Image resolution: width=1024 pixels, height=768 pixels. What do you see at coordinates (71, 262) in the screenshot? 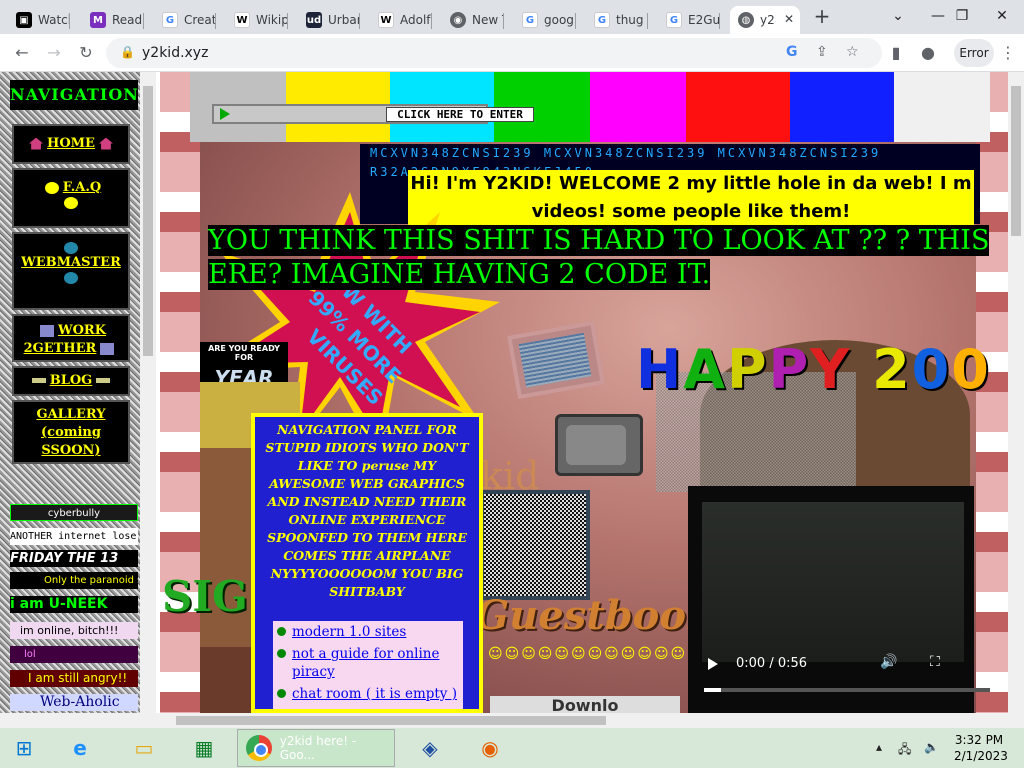
I see `nav-webmaster-label: WEBMASTER` at bounding box center [71, 262].